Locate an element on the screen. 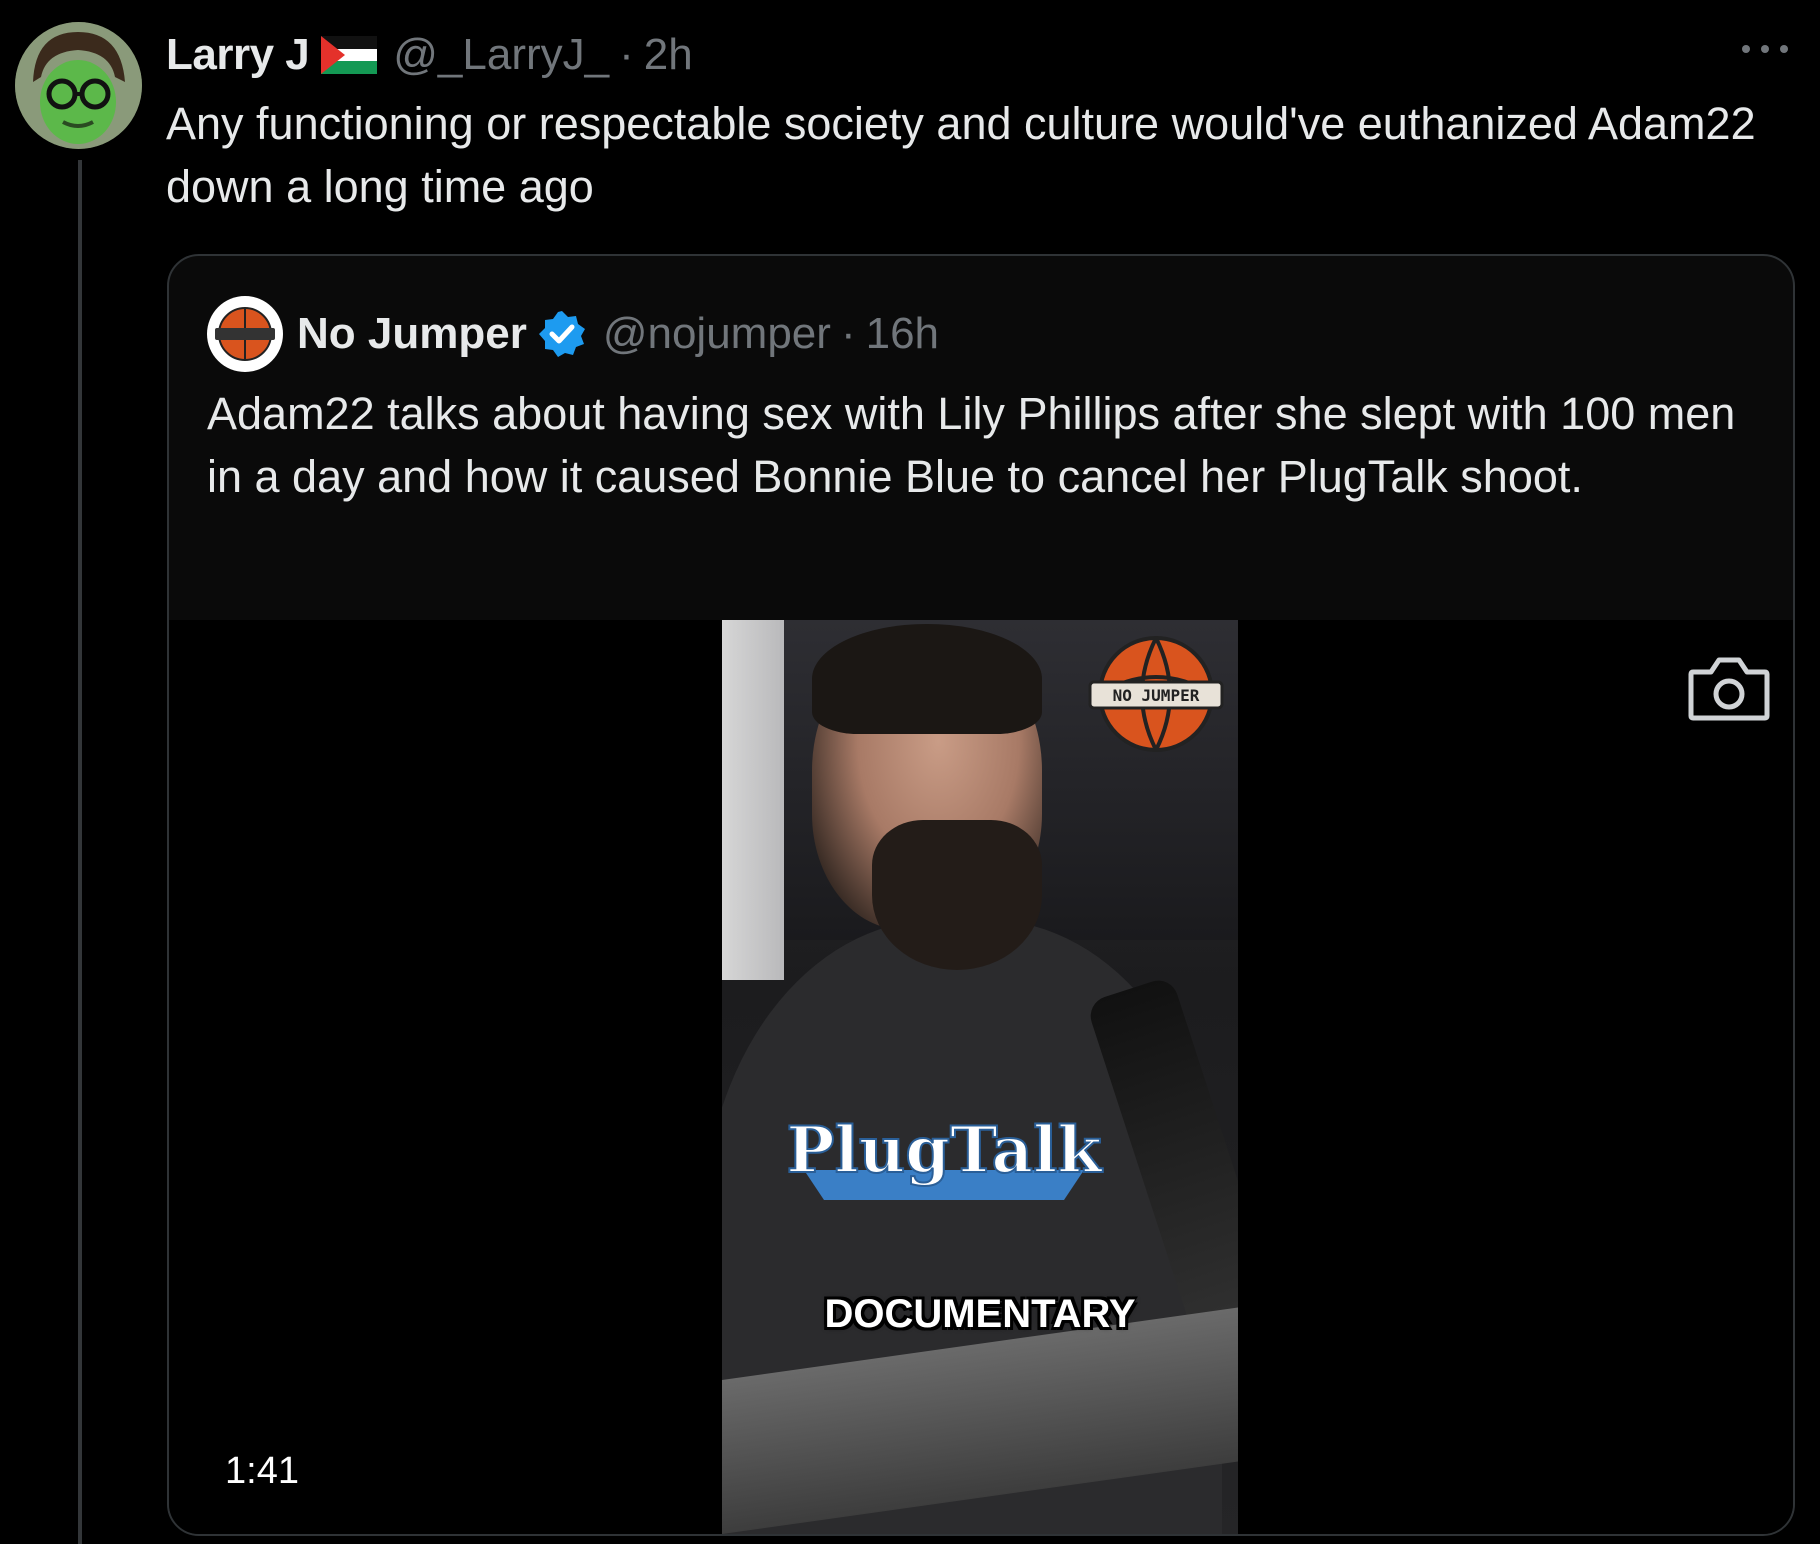  person-hair is located at coordinates (927, 679).